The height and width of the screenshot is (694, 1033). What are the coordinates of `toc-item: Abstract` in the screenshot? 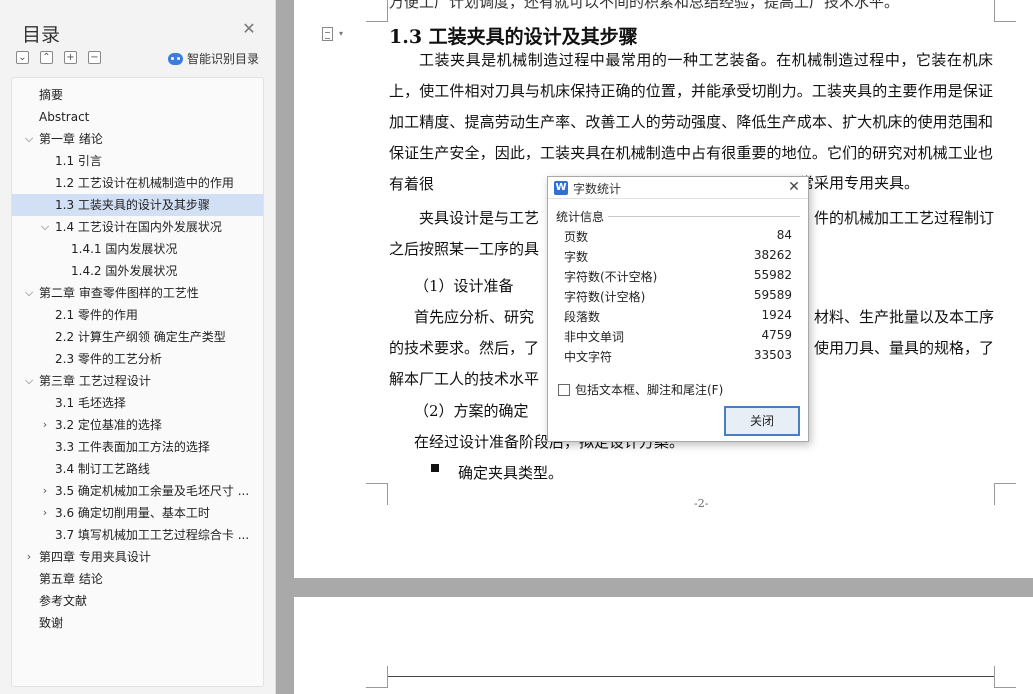 It's located at (137, 117).